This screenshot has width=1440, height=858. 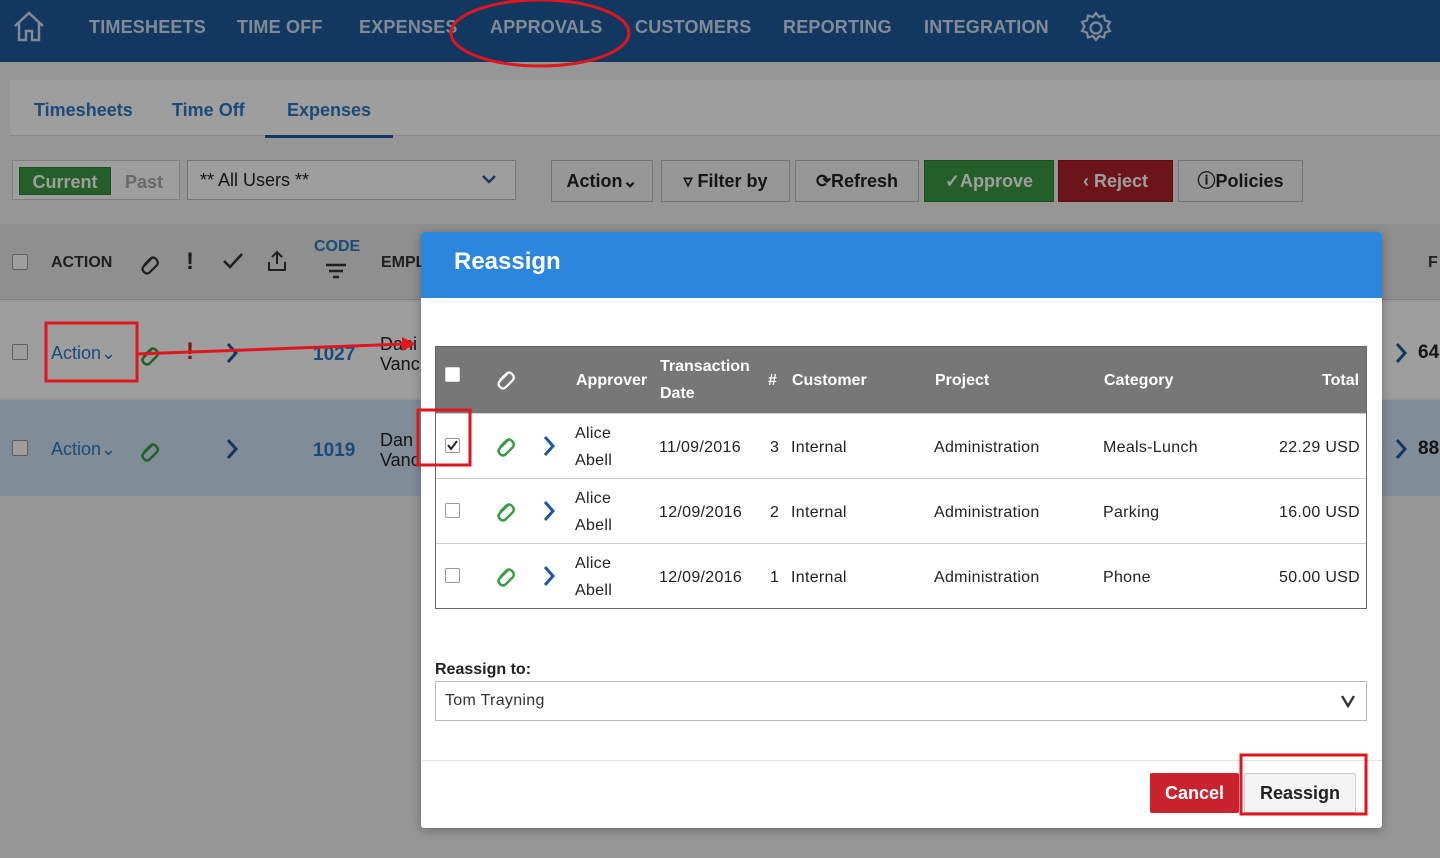 What do you see at coordinates (1319, 577) in the screenshot?
I see `row-total: 50.00 USD` at bounding box center [1319, 577].